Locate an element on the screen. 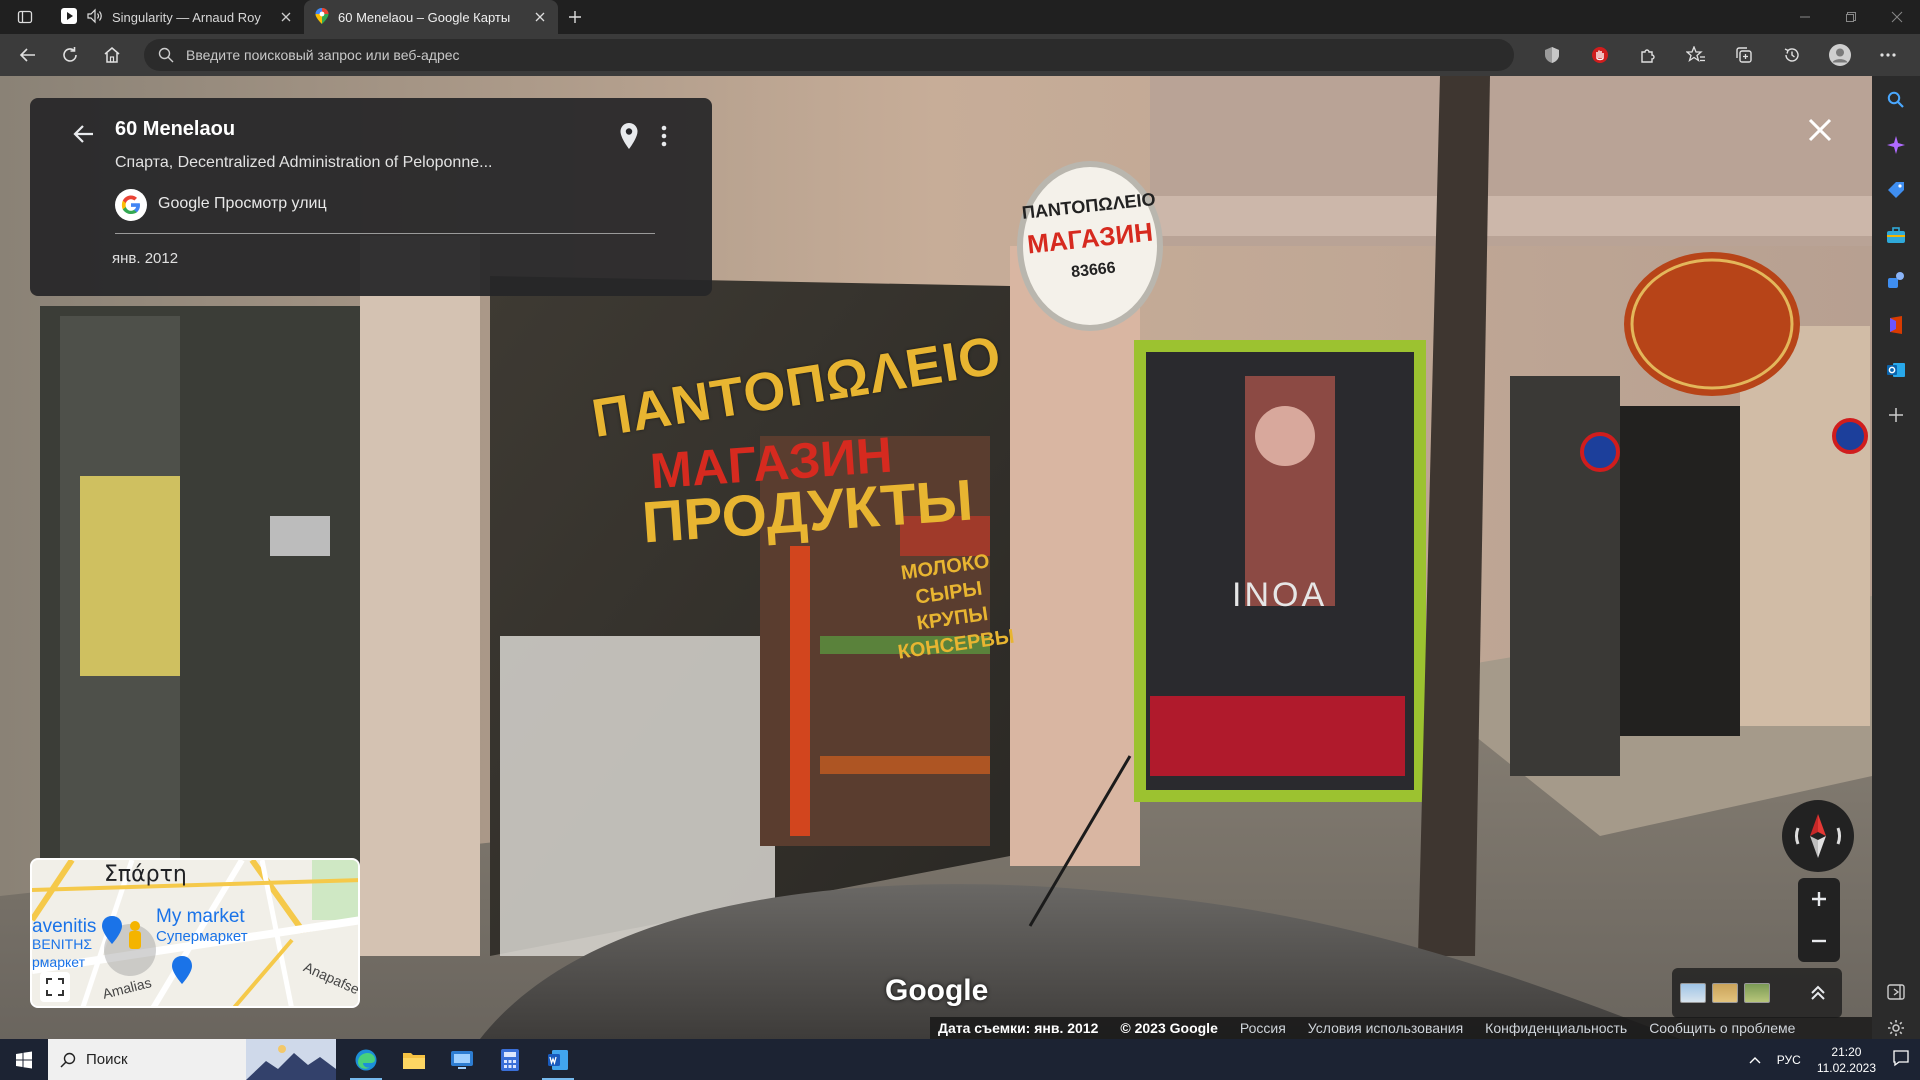 The image size is (1920, 1080). favorites-button is located at coordinates (1696, 55).